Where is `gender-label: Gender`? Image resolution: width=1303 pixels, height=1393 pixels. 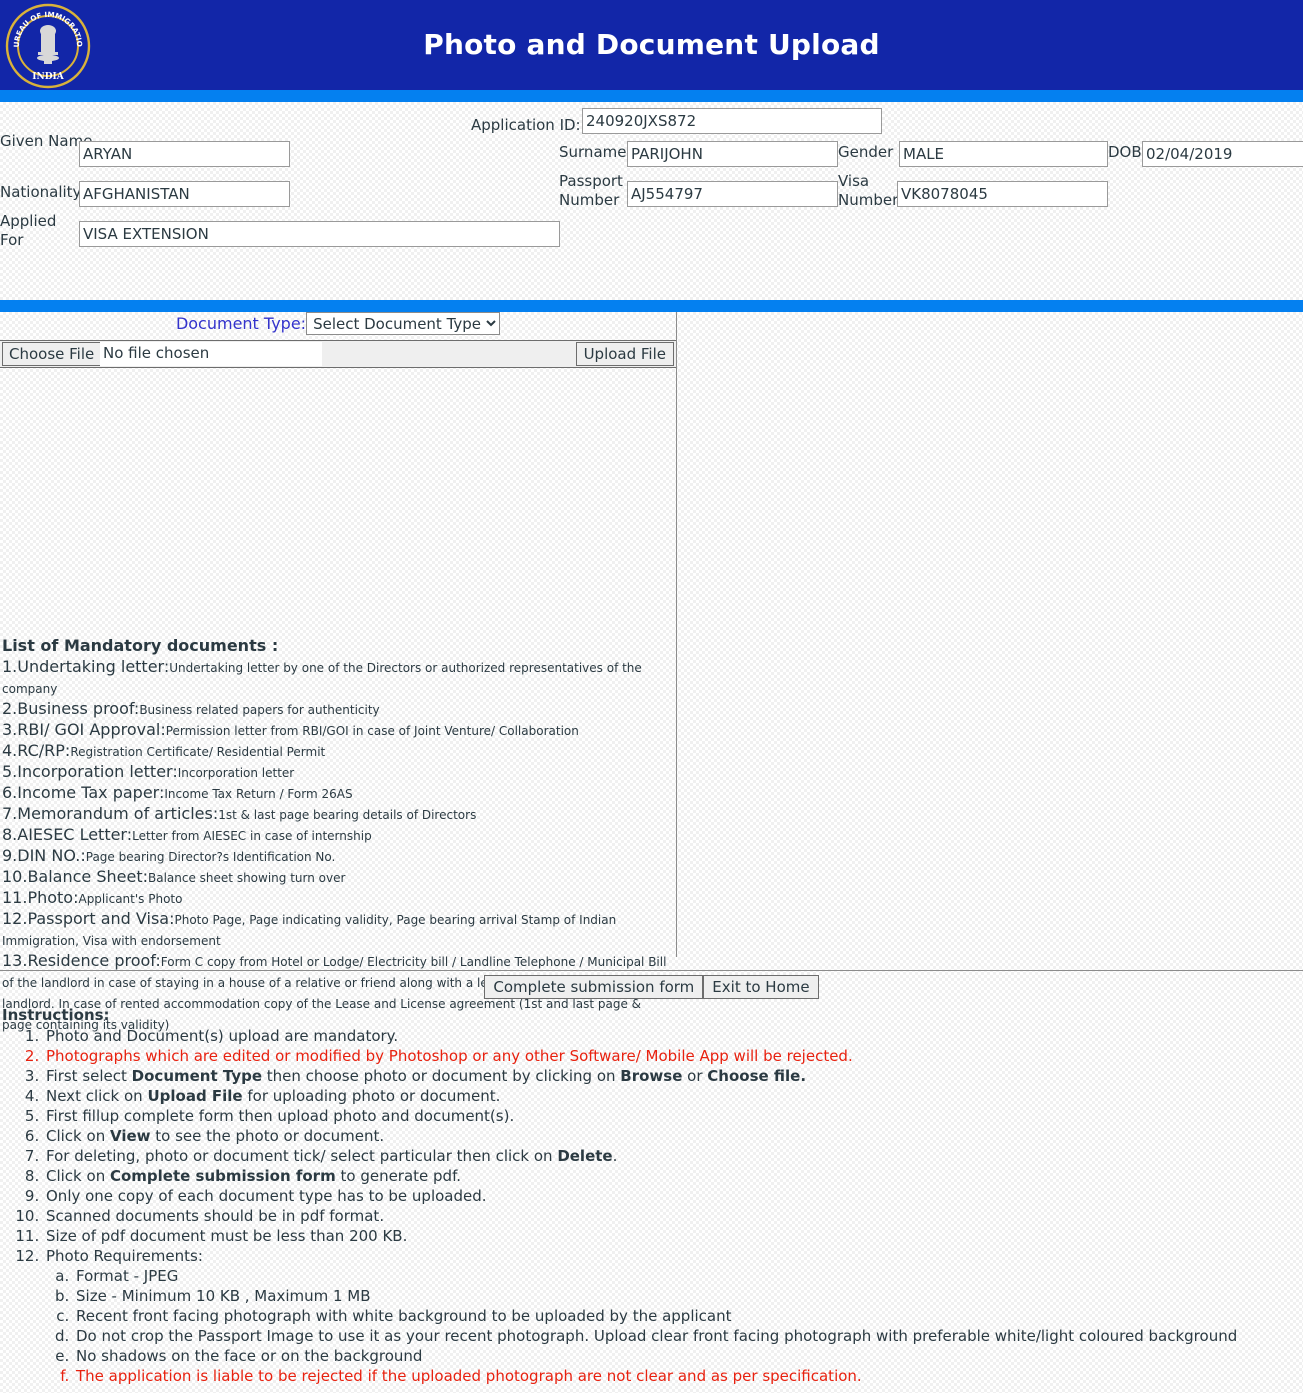
gender-label: Gender is located at coordinates (866, 152).